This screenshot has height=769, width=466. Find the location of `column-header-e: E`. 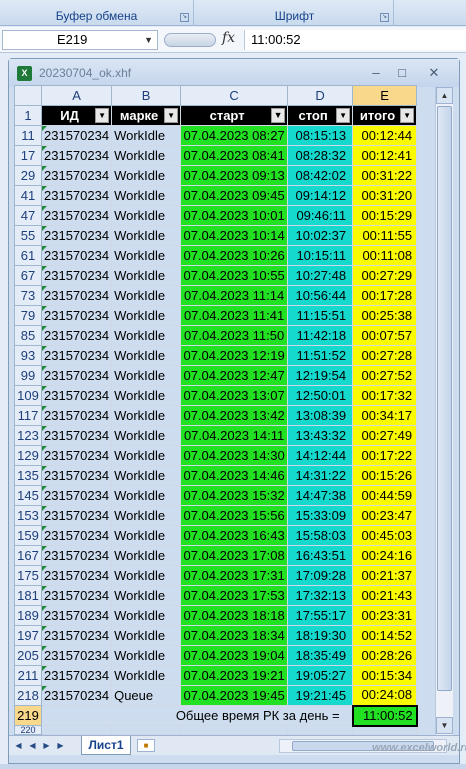

column-header-e: E is located at coordinates (385, 95).